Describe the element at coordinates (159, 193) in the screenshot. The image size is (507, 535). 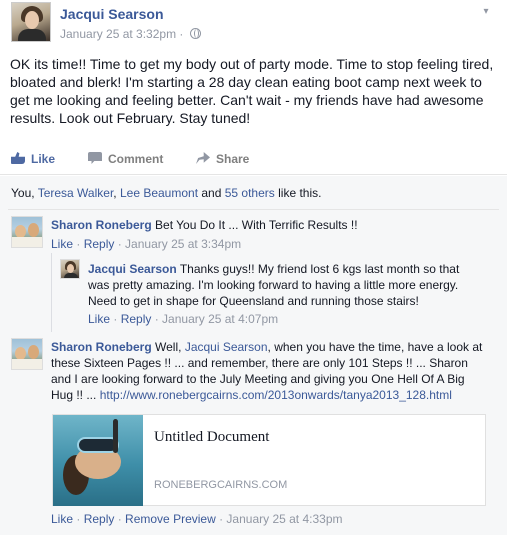
I see `liker-link-2: Lee Beaumont` at that location.